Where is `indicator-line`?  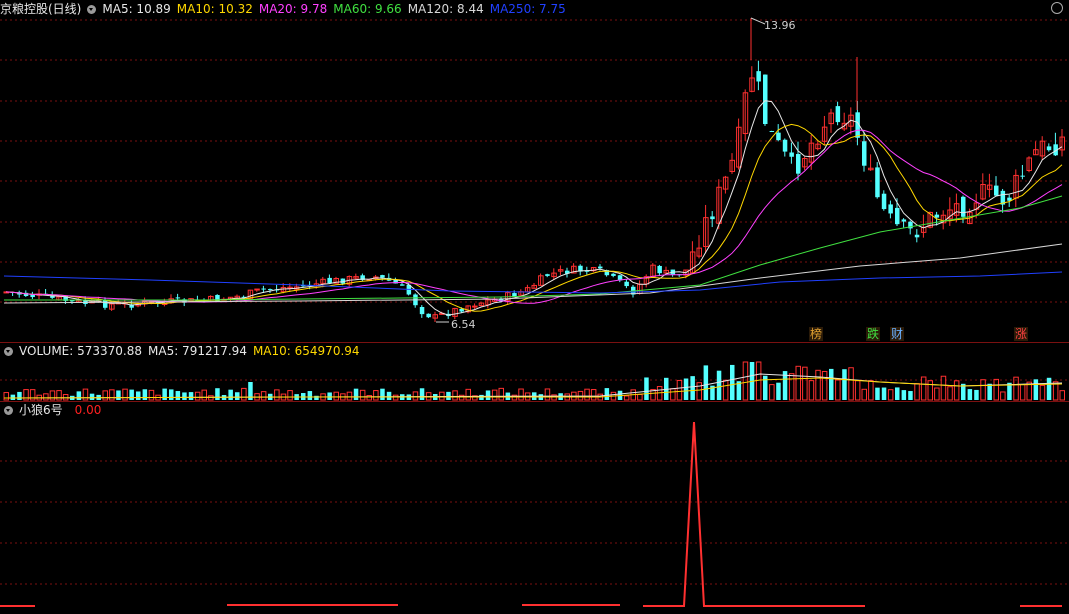
indicator-line is located at coordinates (754, 514).